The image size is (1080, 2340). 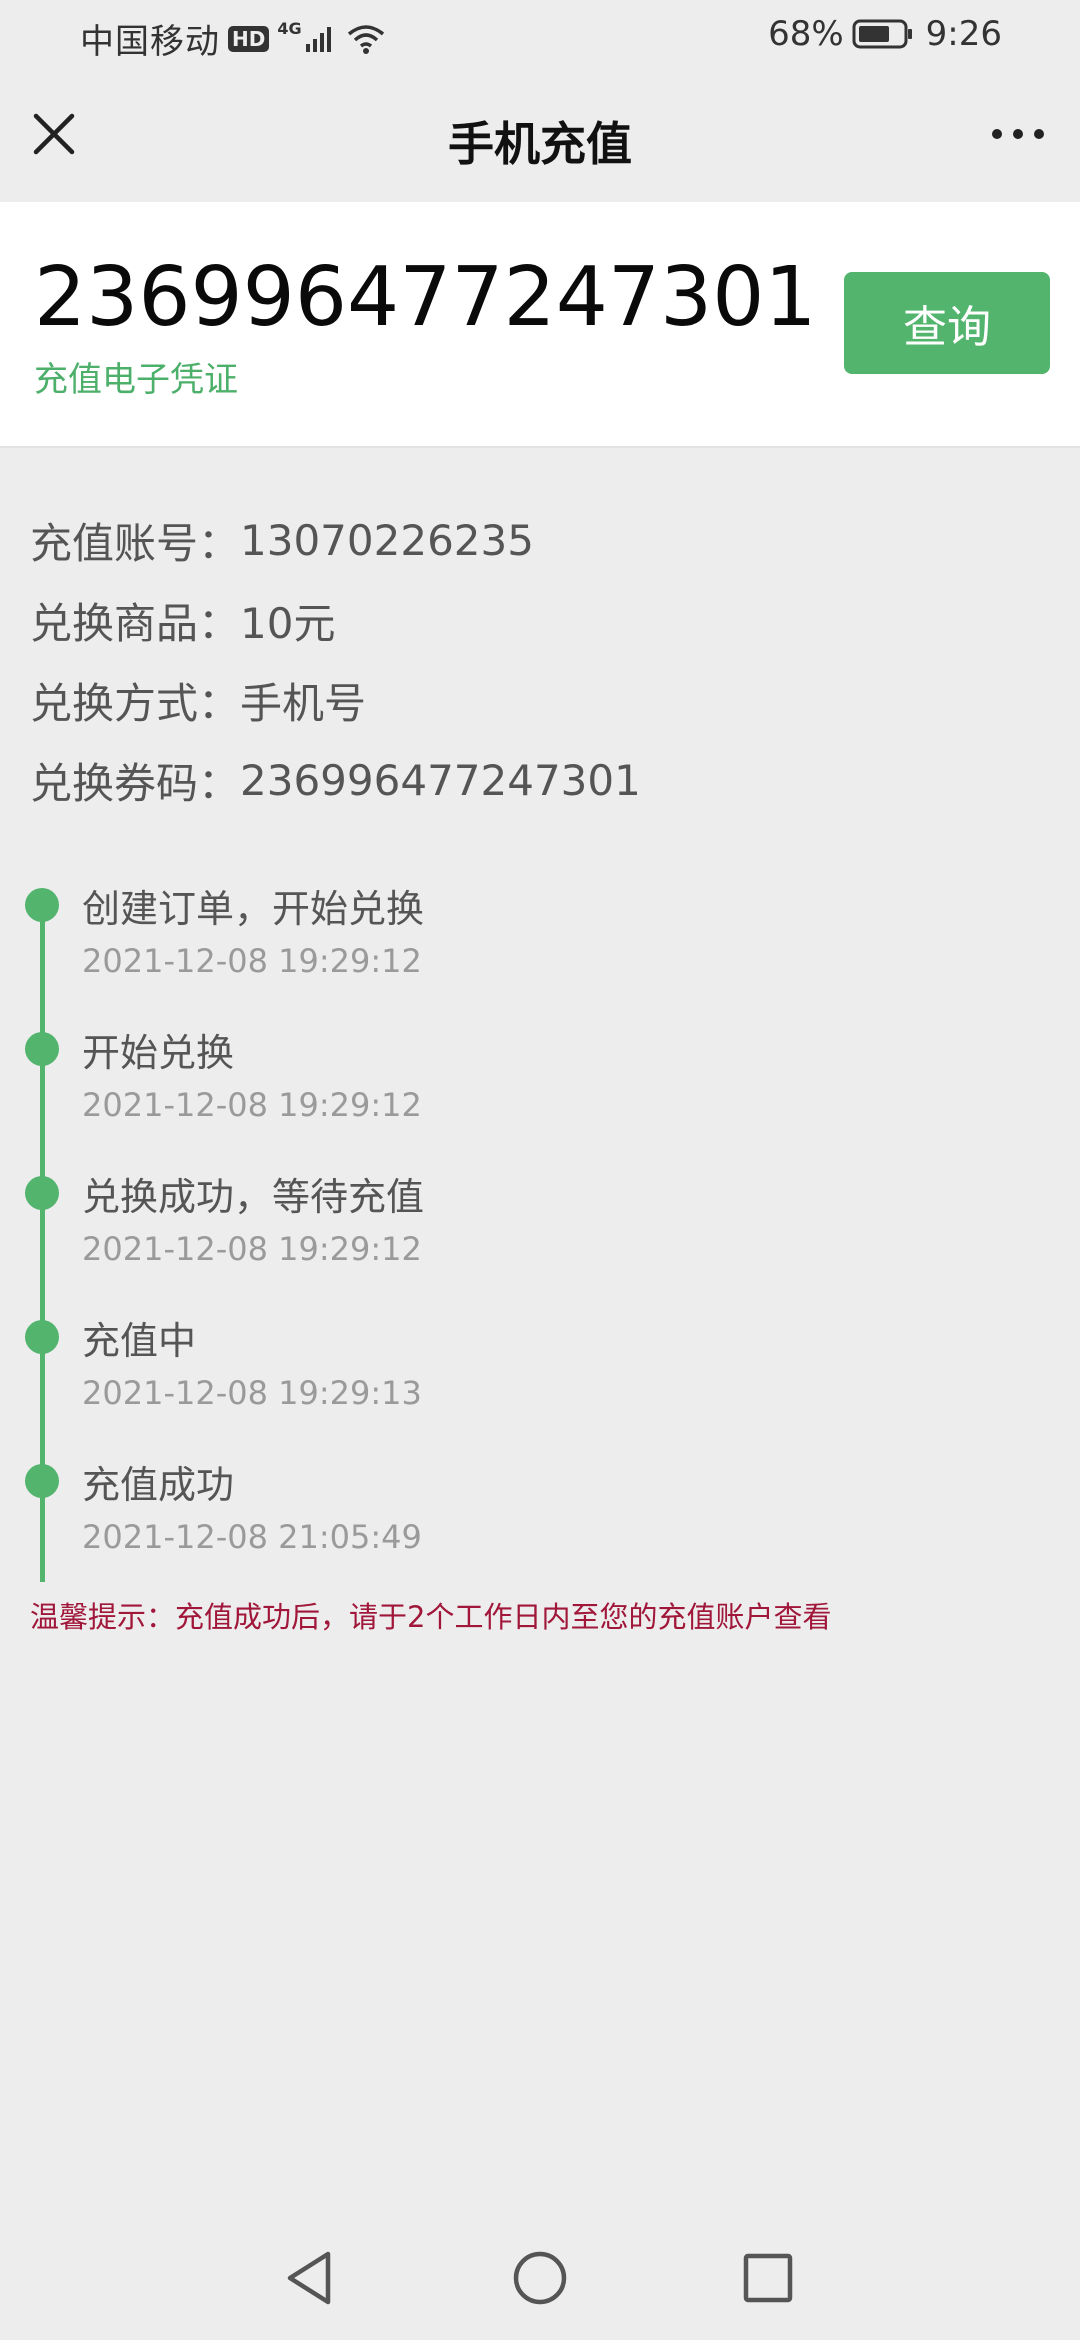 What do you see at coordinates (139, 1341) in the screenshot?
I see `timeline-title: 充值中` at bounding box center [139, 1341].